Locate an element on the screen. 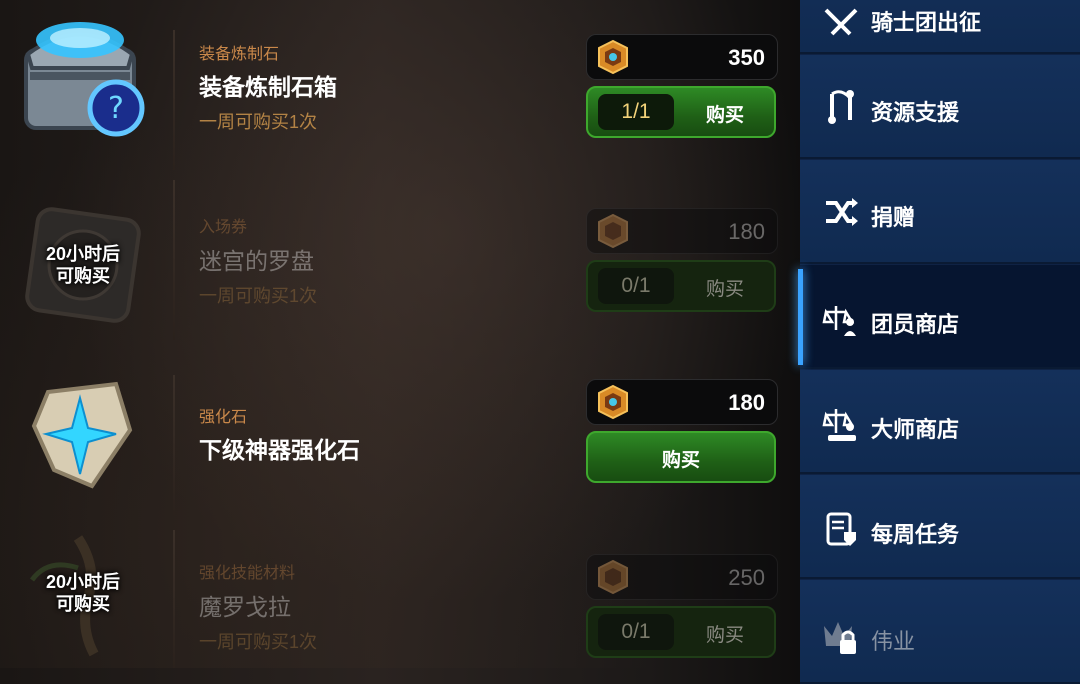 This screenshot has height=684, width=1080. sidebar-item-weekly-quest: 每周任务 is located at coordinates (940, 527).